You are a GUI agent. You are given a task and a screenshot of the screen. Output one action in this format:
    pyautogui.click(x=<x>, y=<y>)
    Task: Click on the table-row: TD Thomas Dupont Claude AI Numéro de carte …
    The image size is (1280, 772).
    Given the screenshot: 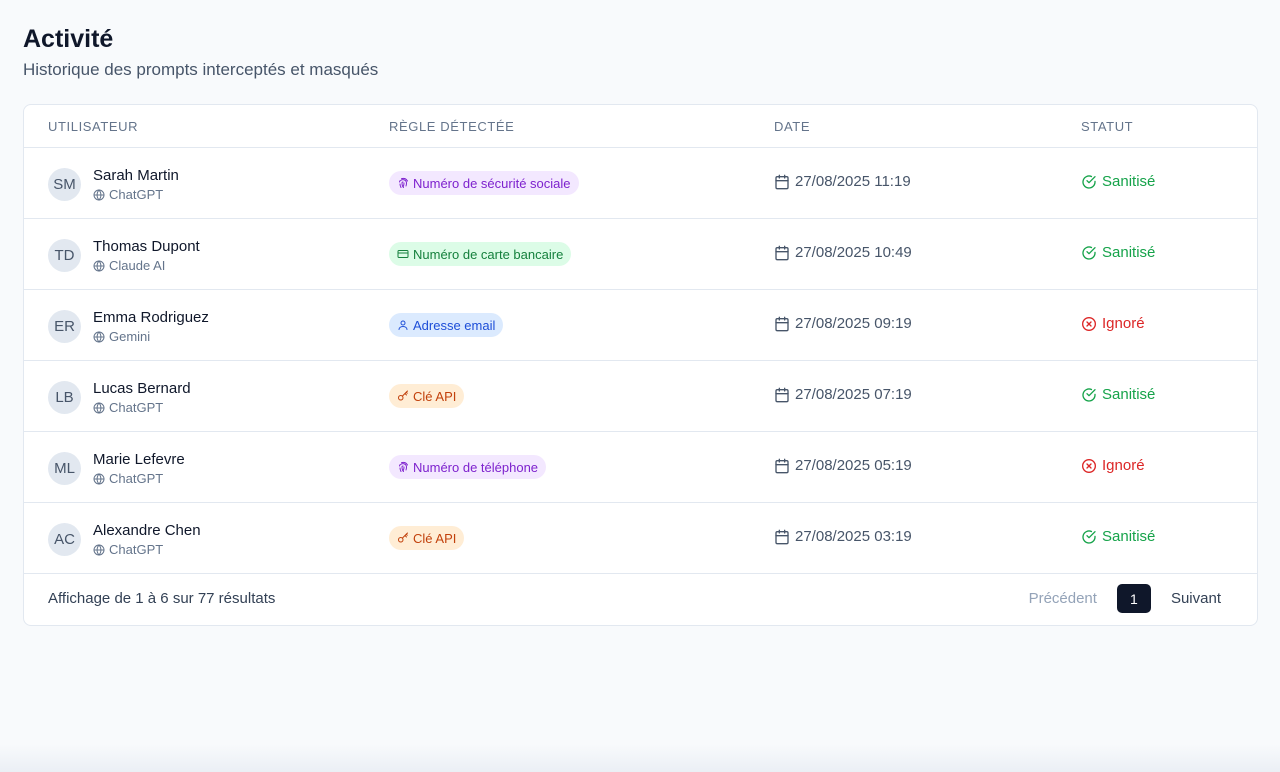 What is the action you would take?
    pyautogui.click(x=640, y=254)
    